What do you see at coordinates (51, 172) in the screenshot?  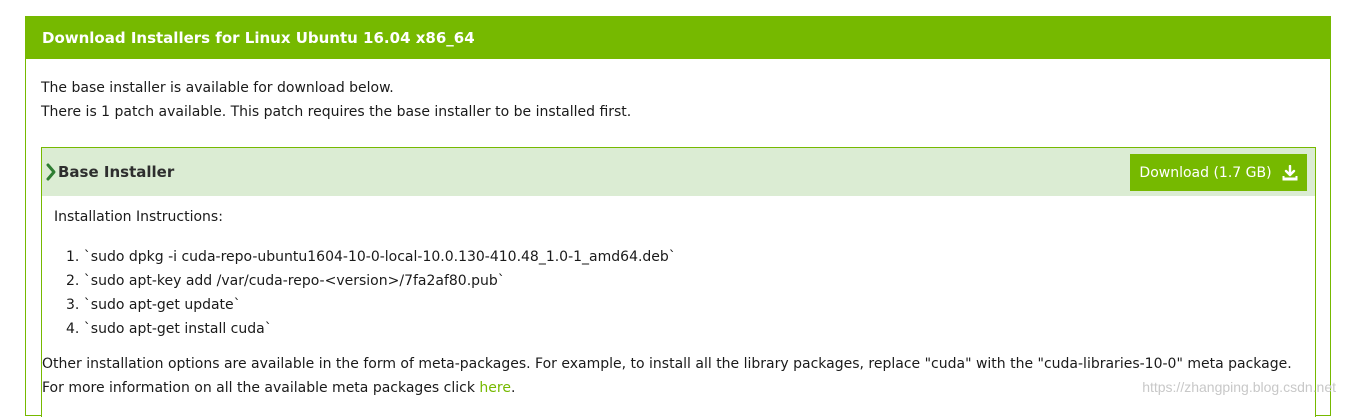 I see `chevron-right-icon` at bounding box center [51, 172].